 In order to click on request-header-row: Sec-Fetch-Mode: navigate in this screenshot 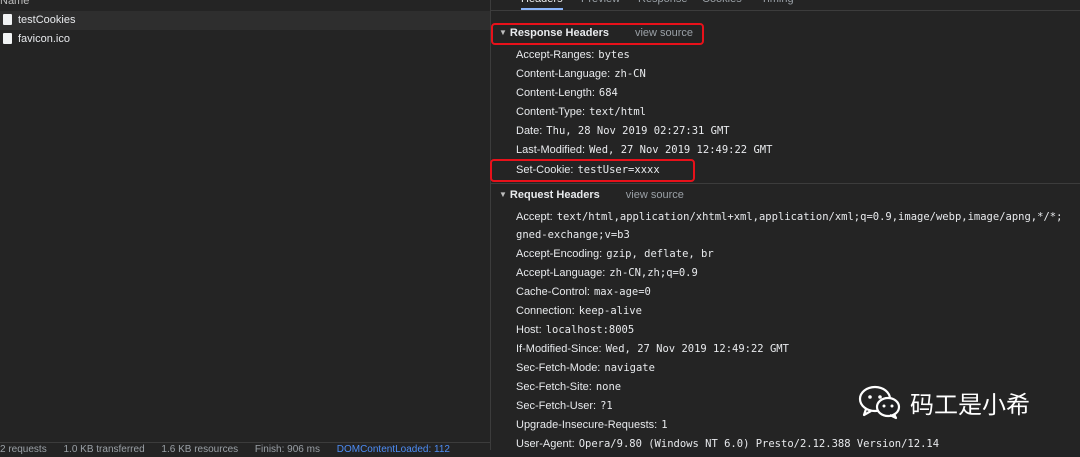, I will do `click(585, 368)`.